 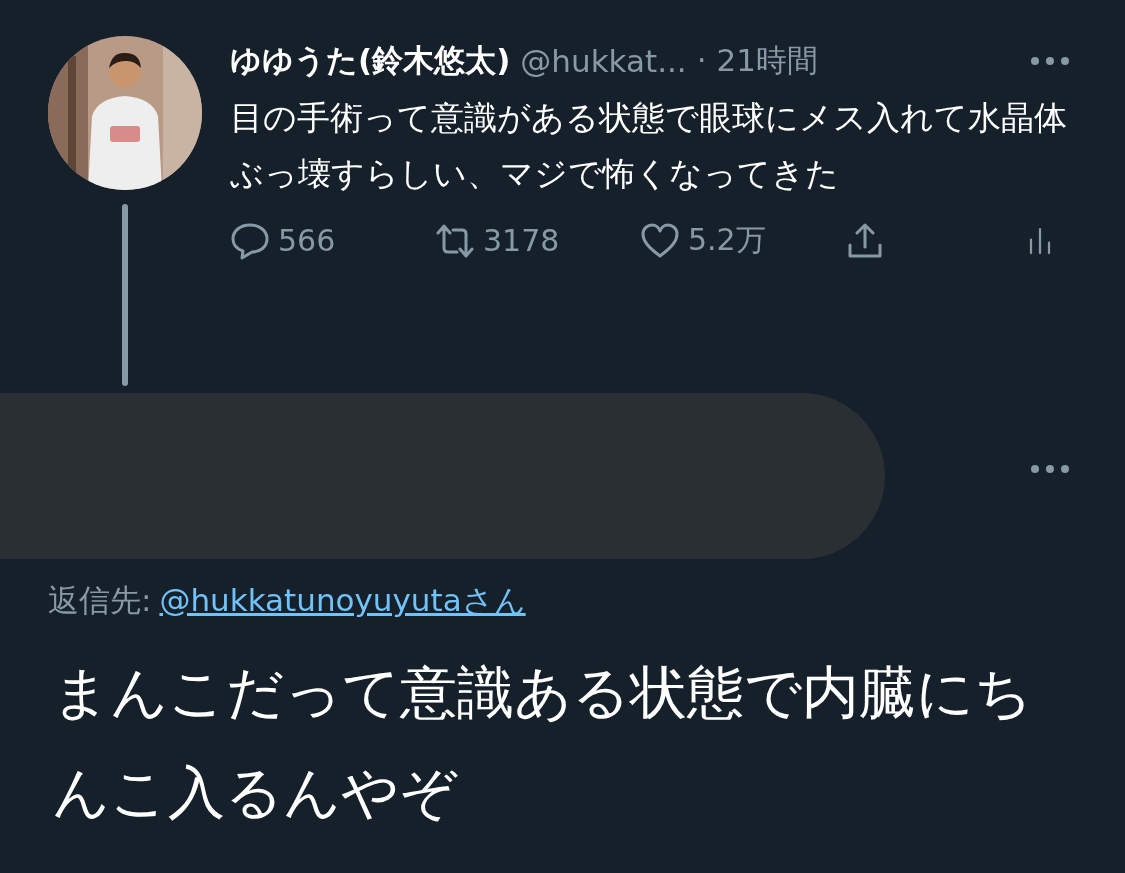 What do you see at coordinates (370, 61) in the screenshot?
I see `display-name: ゆゆうた(鈴木悠太)` at bounding box center [370, 61].